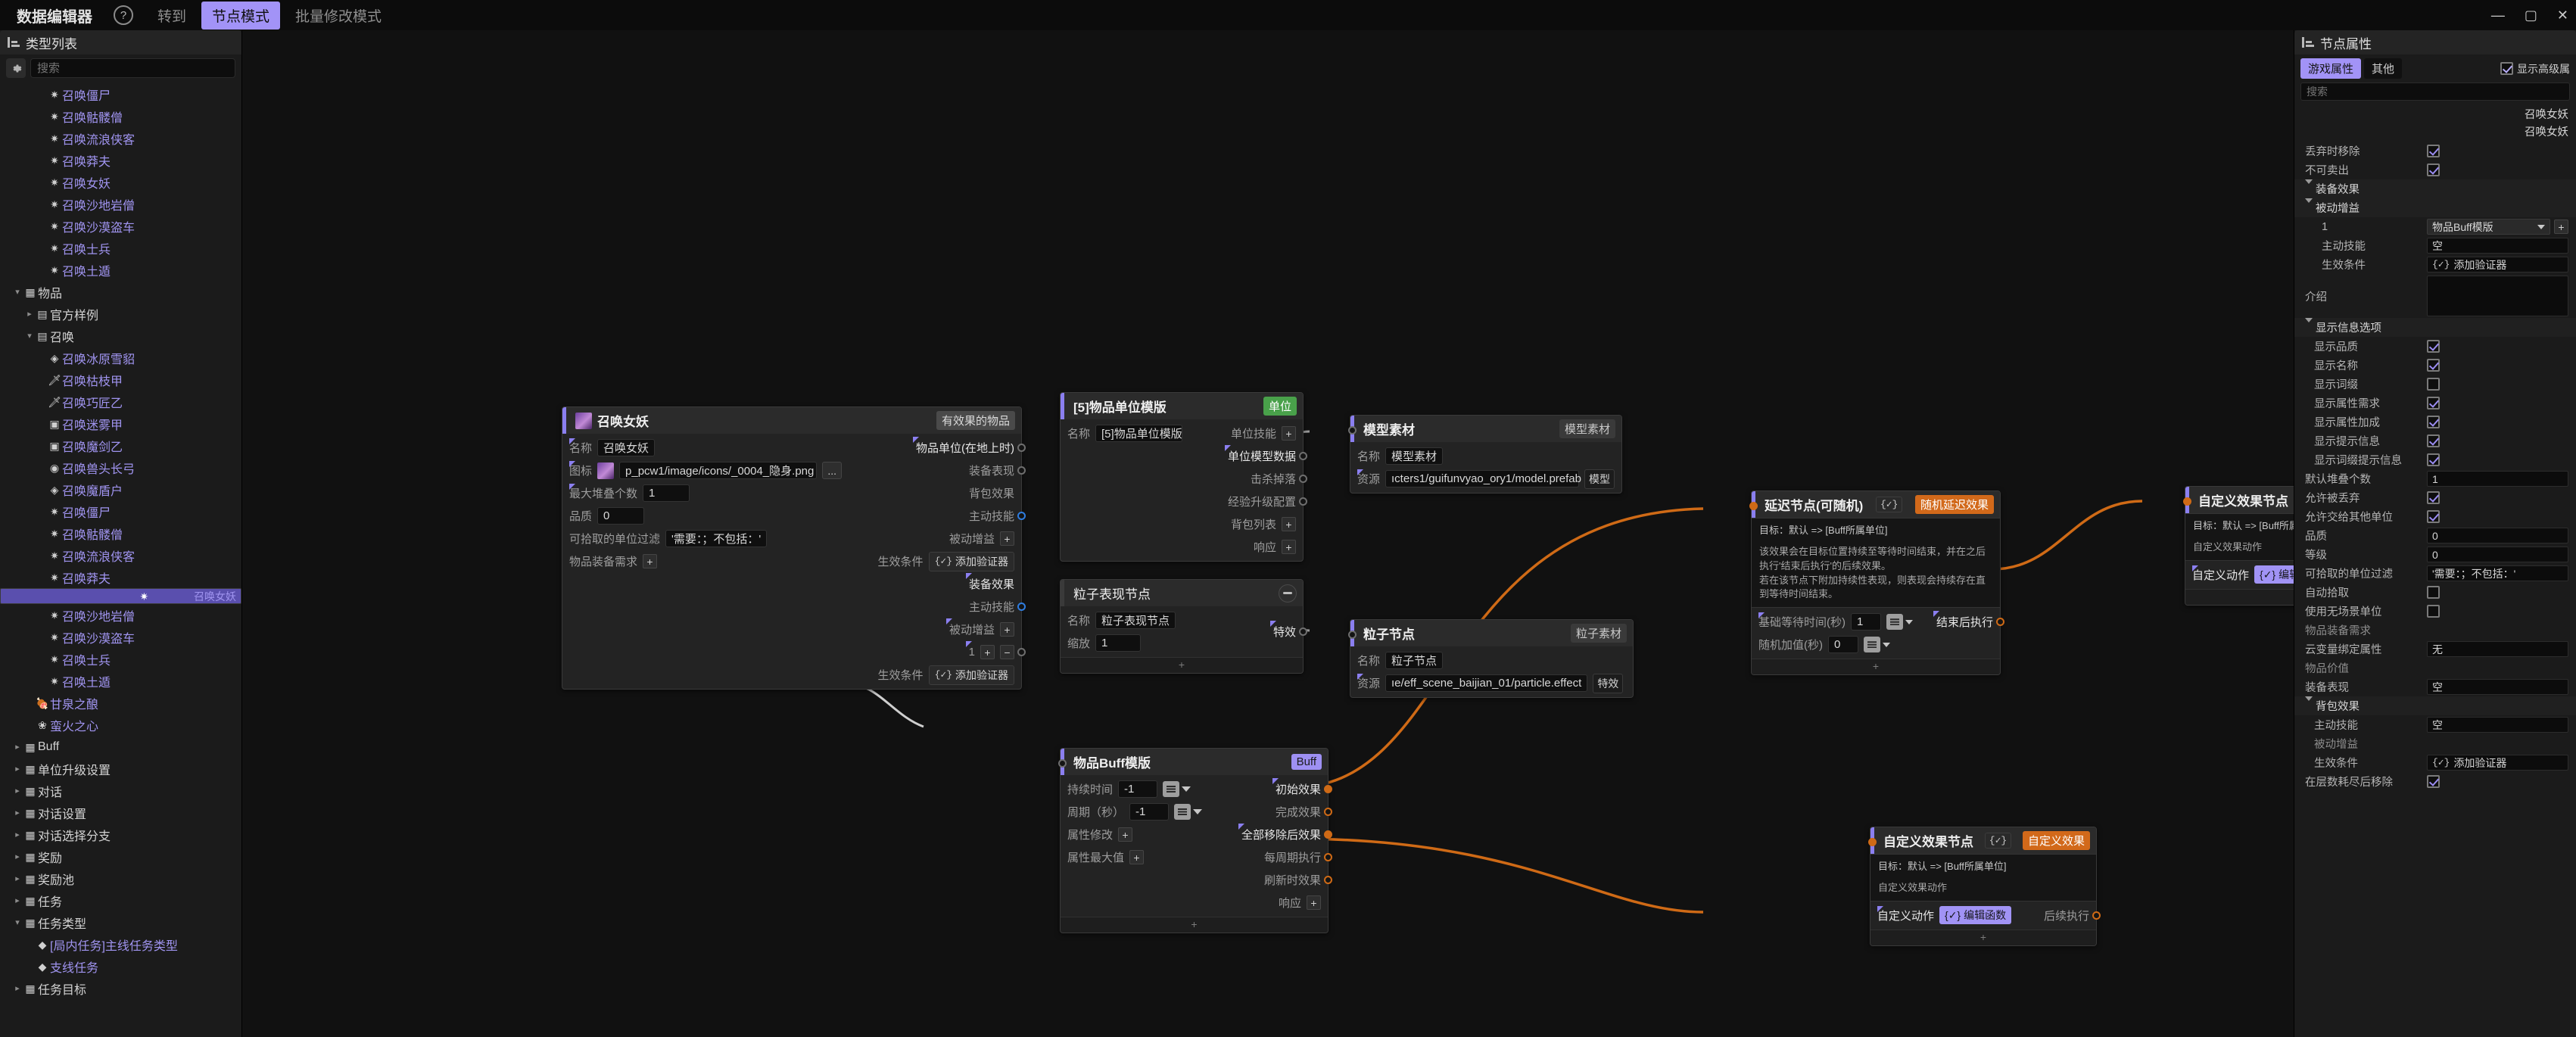 Image resolution: width=2576 pixels, height=1037 pixels. I want to click on random-unit-dropdown, so click(1877, 645).